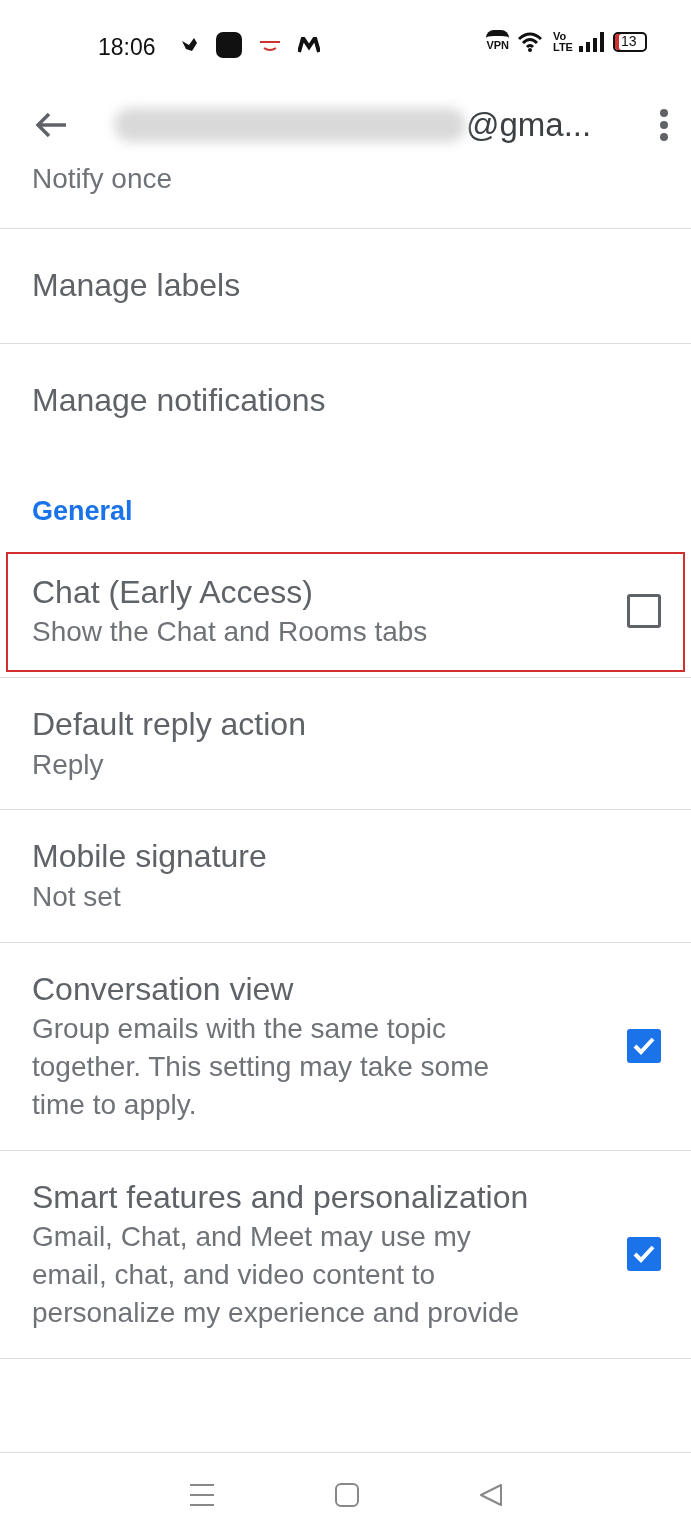  I want to click on setting-subtitle: Notify once, so click(102, 179).